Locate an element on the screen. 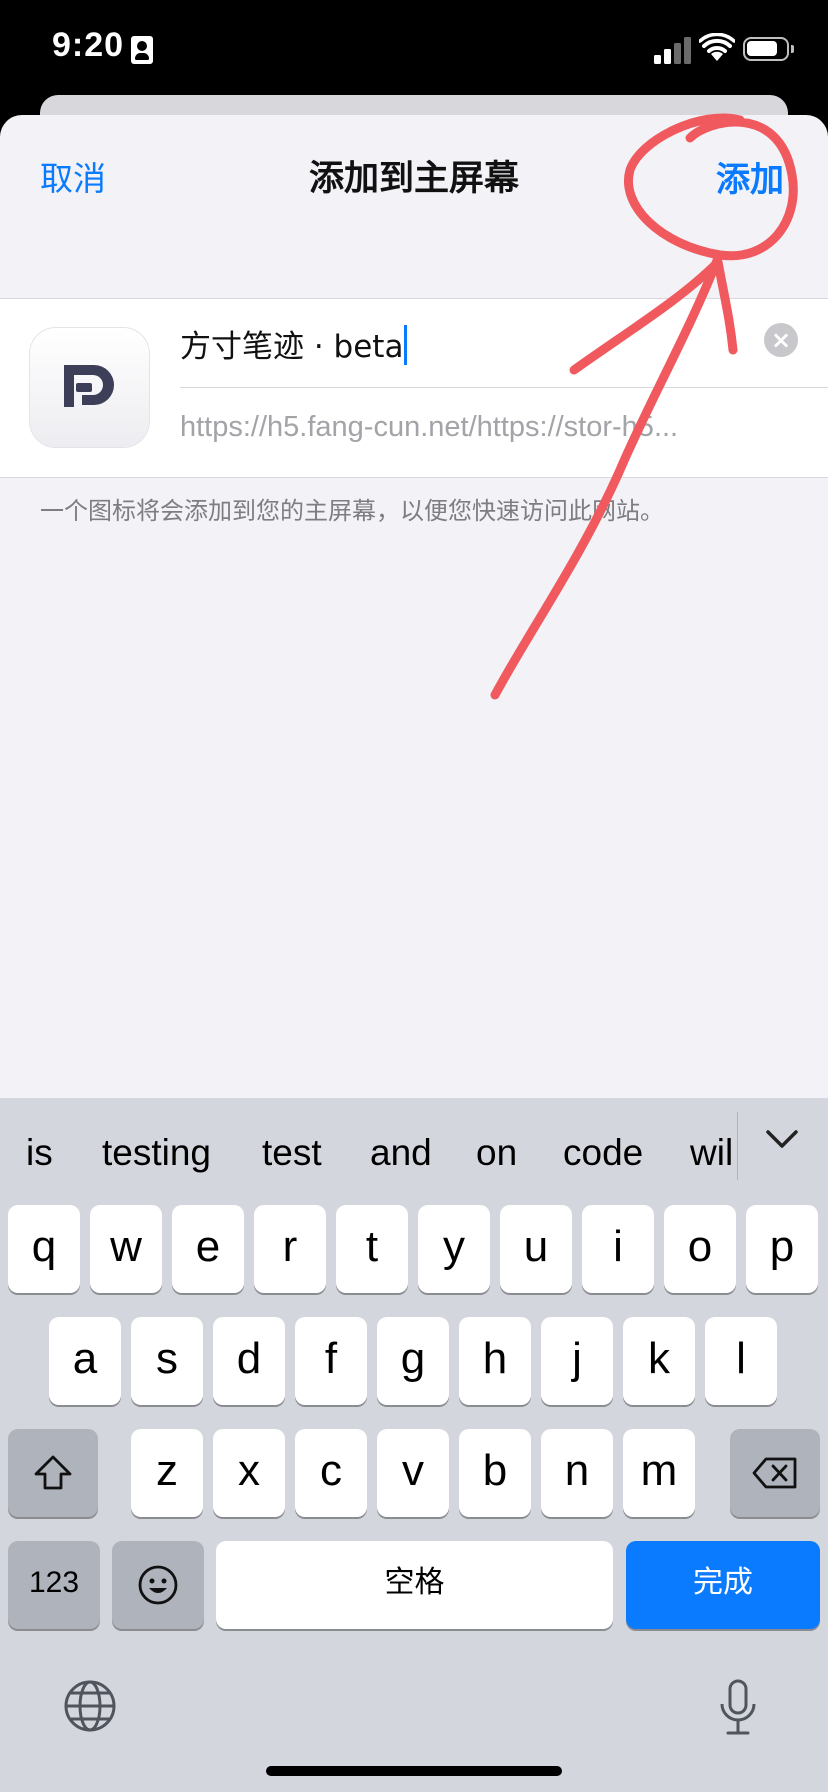  suggestion-wil: wil is located at coordinates (711, 1153).